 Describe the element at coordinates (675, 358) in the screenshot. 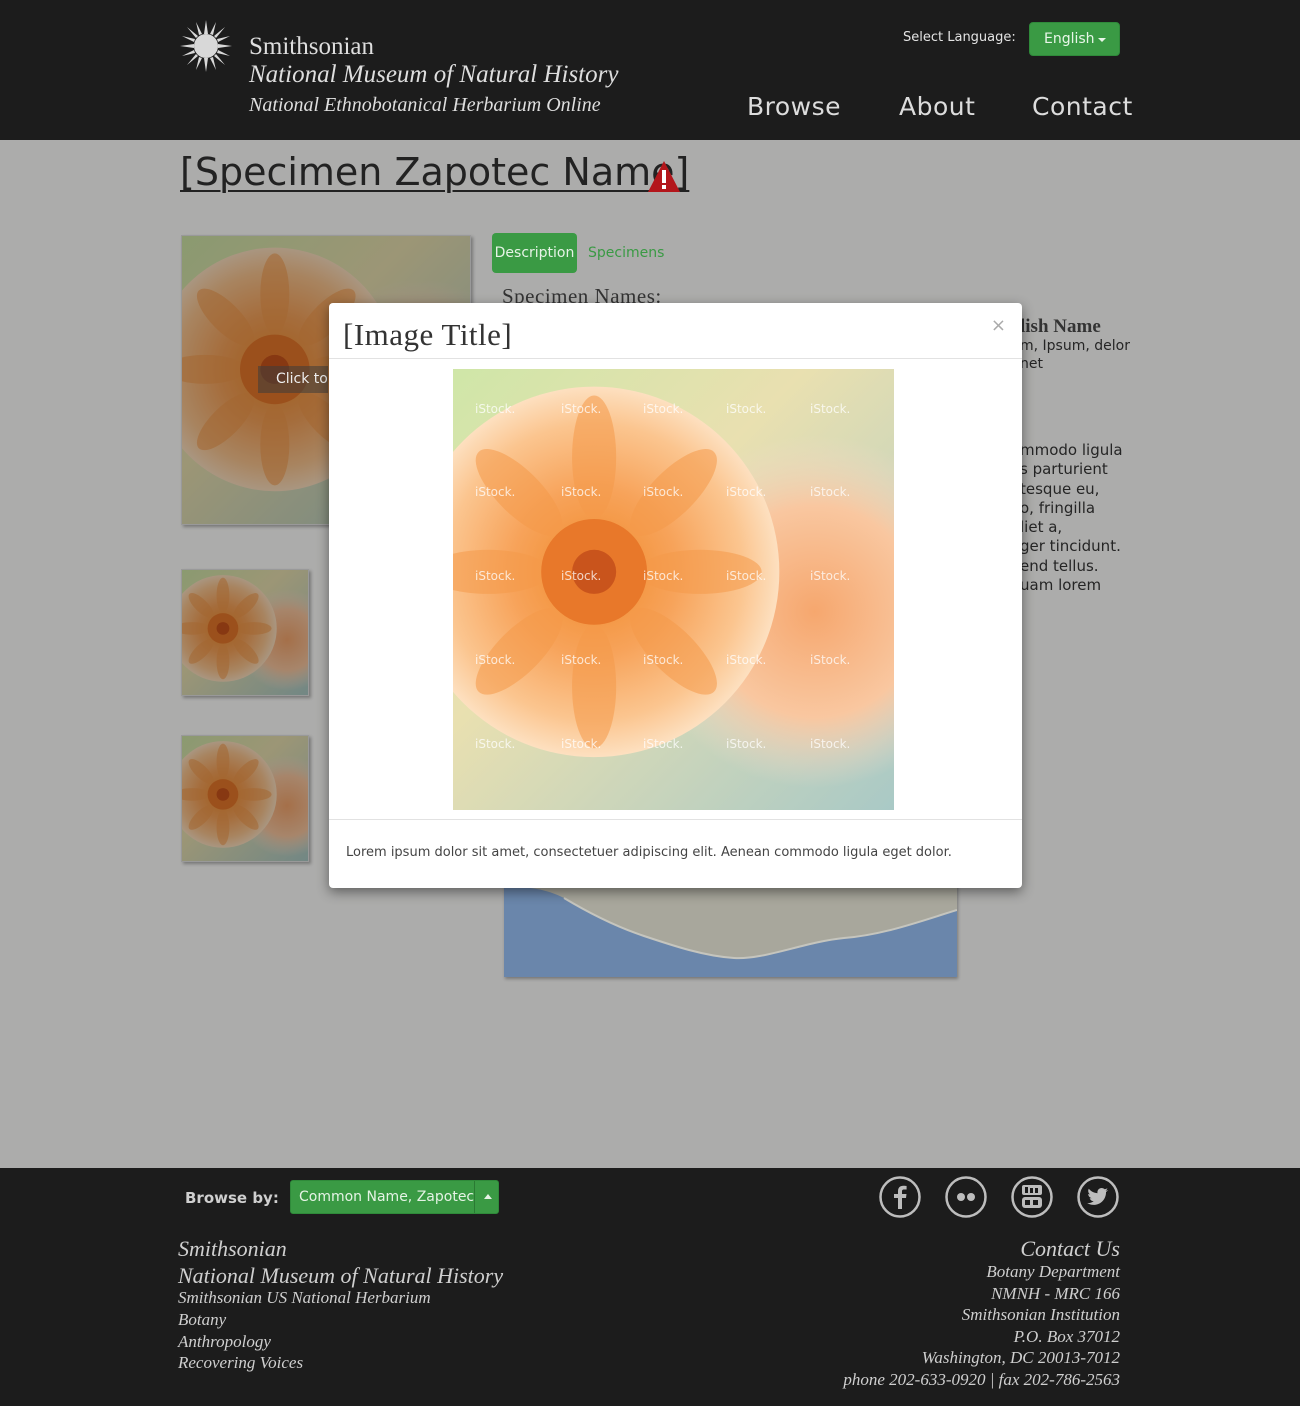

I see `modal-header-divider` at that location.